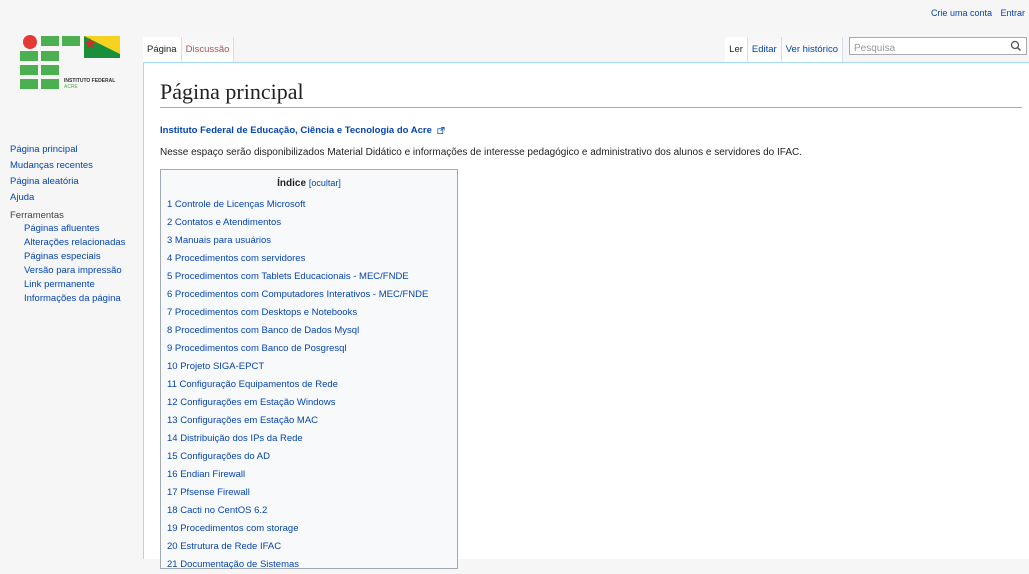 Image resolution: width=1029 pixels, height=574 pixels. What do you see at coordinates (297, 439) in the screenshot?
I see `toc-item: 14 Distribuição dos IPs da Rede` at bounding box center [297, 439].